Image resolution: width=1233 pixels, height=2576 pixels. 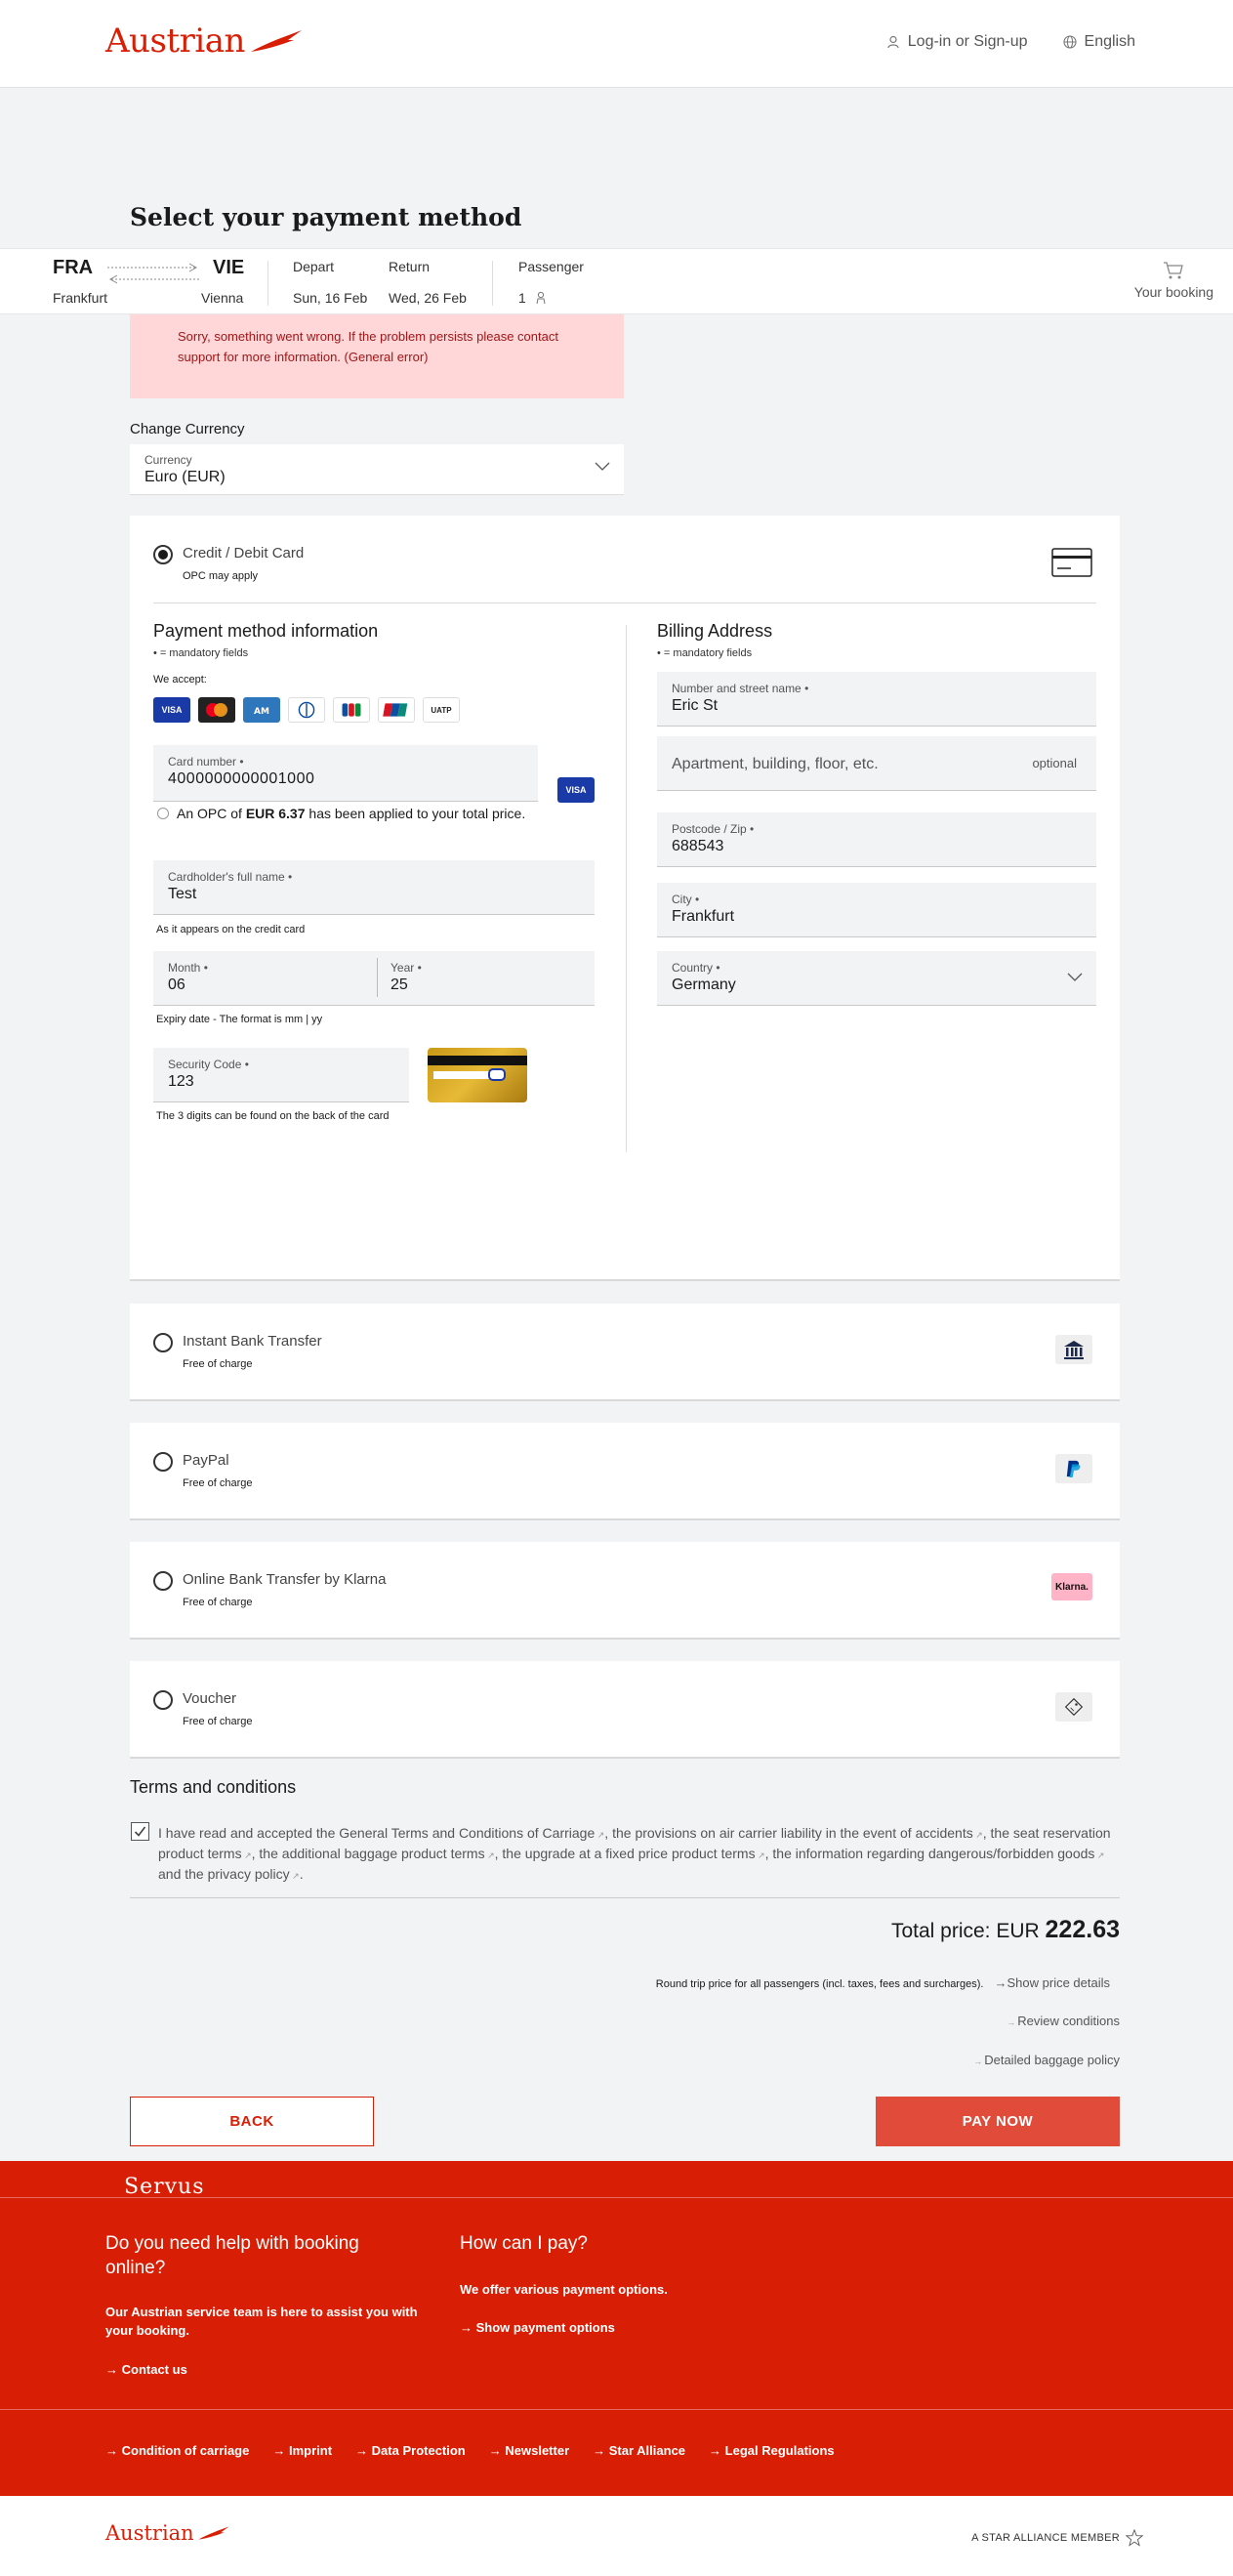 I want to click on star-alliance-icon, so click(x=1134, y=2538).